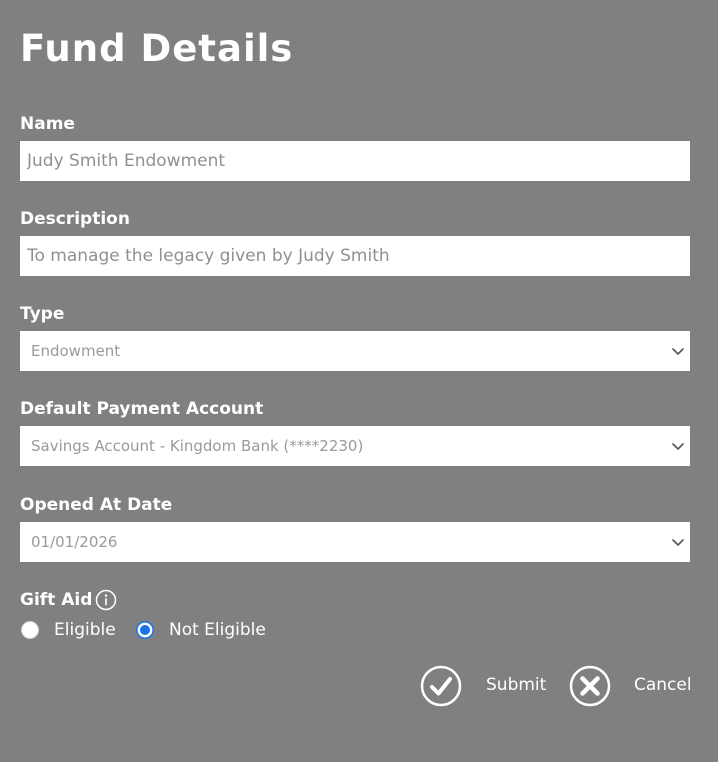 The image size is (718, 762). What do you see at coordinates (56, 600) in the screenshot?
I see `gift-aid-label: Gift Aid` at bounding box center [56, 600].